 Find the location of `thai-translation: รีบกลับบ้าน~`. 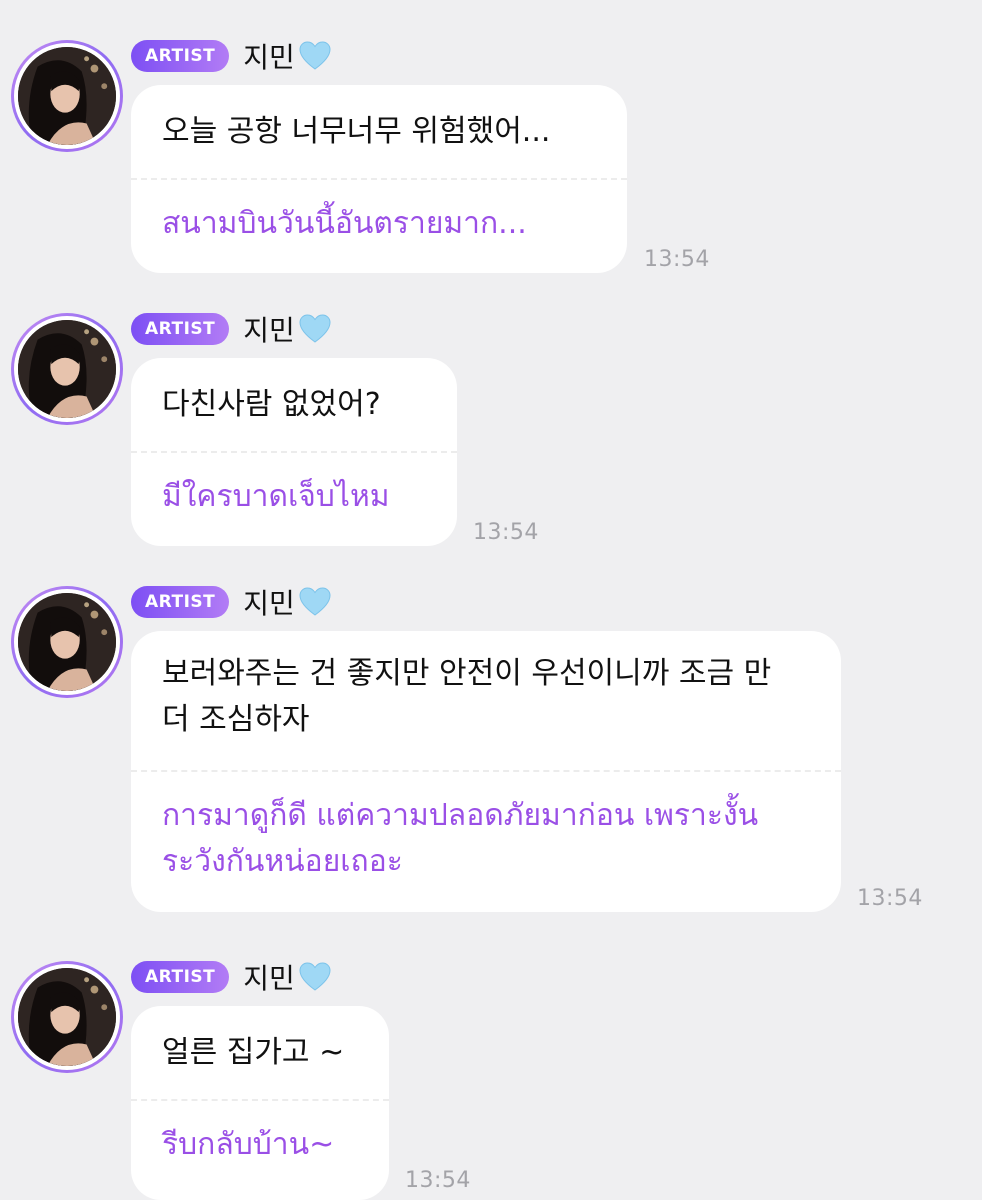

thai-translation: รีบกลับบ้าน~ is located at coordinates (248, 1144).